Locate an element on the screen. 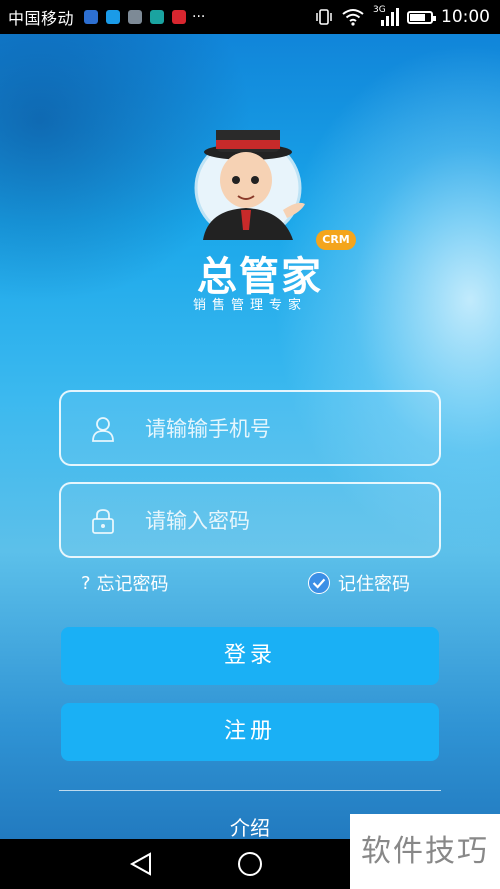  home-icon is located at coordinates (250, 864).